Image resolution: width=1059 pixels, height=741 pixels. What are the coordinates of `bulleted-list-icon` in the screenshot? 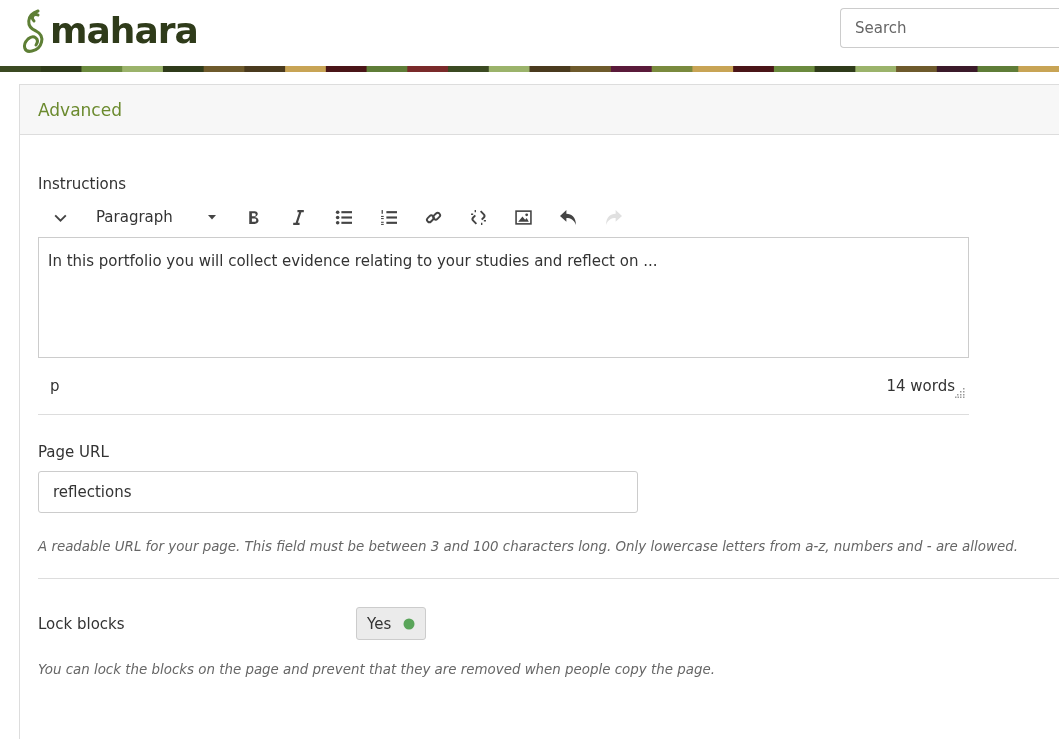 It's located at (343, 217).